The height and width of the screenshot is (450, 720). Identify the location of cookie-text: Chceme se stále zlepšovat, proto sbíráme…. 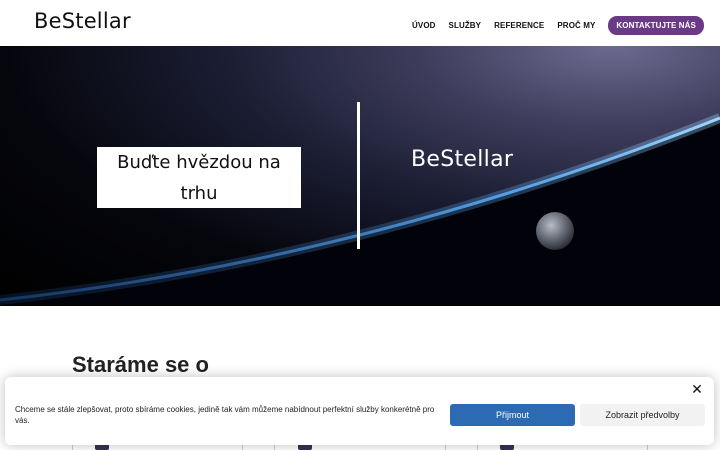
(225, 415).